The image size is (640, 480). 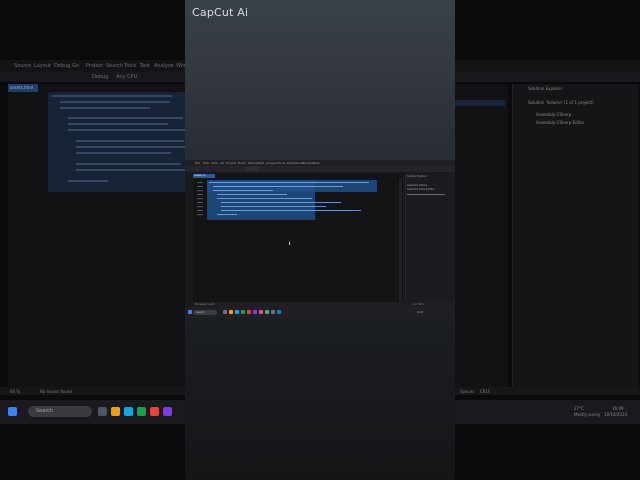 I want to click on editor-tab-label: assets.html, so click(x=22, y=87).